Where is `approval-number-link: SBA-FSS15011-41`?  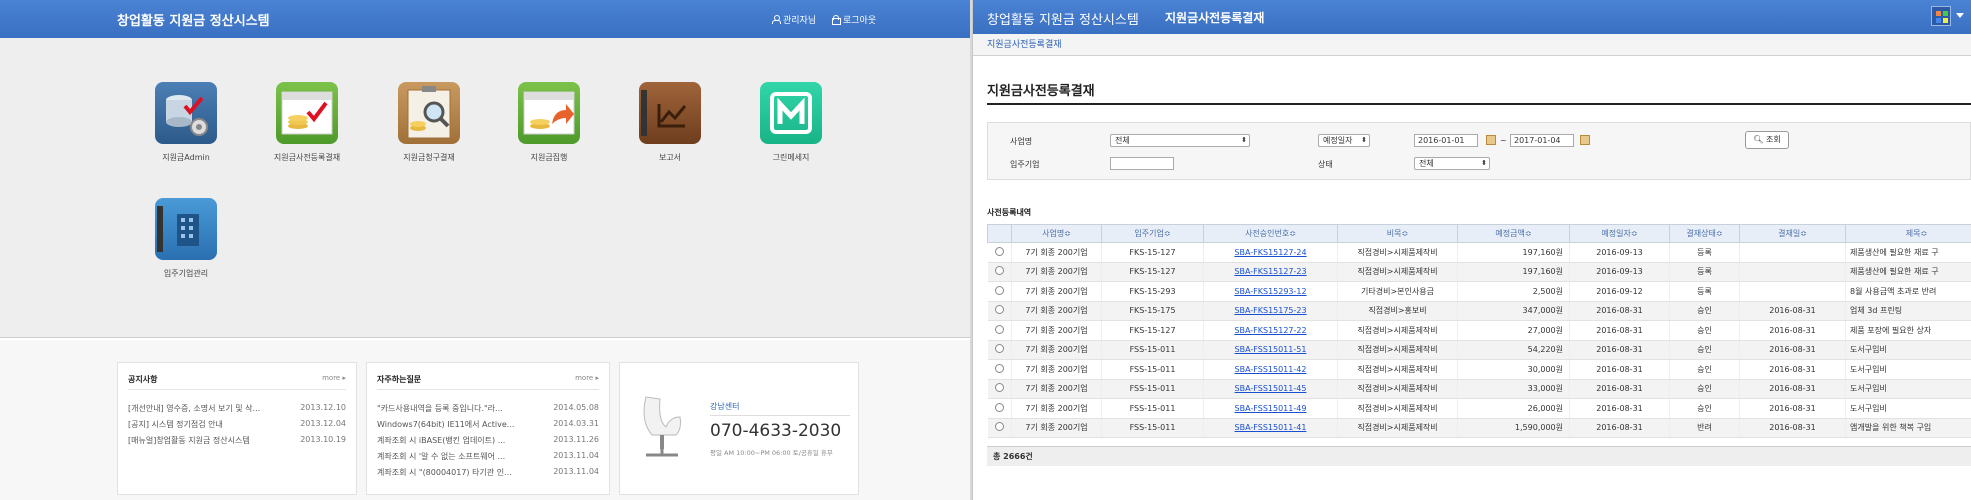
approval-number-link: SBA-FSS15011-41 is located at coordinates (1271, 427).